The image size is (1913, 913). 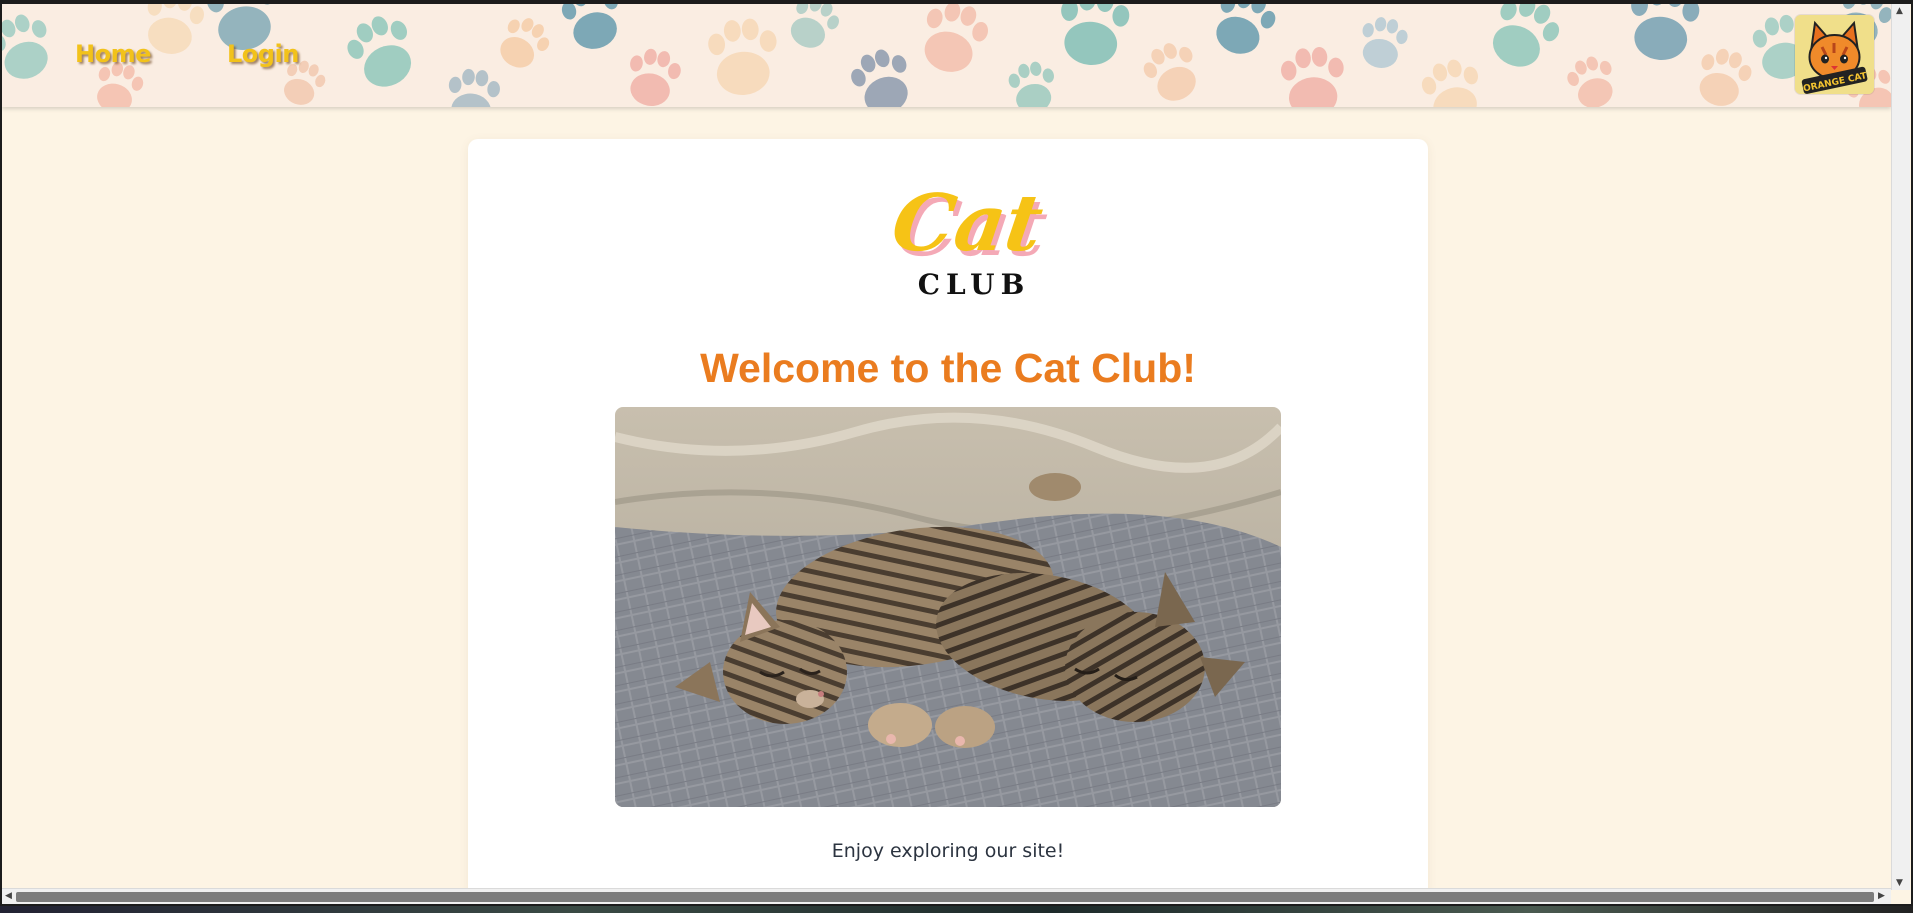 What do you see at coordinates (948, 368) in the screenshot?
I see `page-title: Welcome to the Cat Club!` at bounding box center [948, 368].